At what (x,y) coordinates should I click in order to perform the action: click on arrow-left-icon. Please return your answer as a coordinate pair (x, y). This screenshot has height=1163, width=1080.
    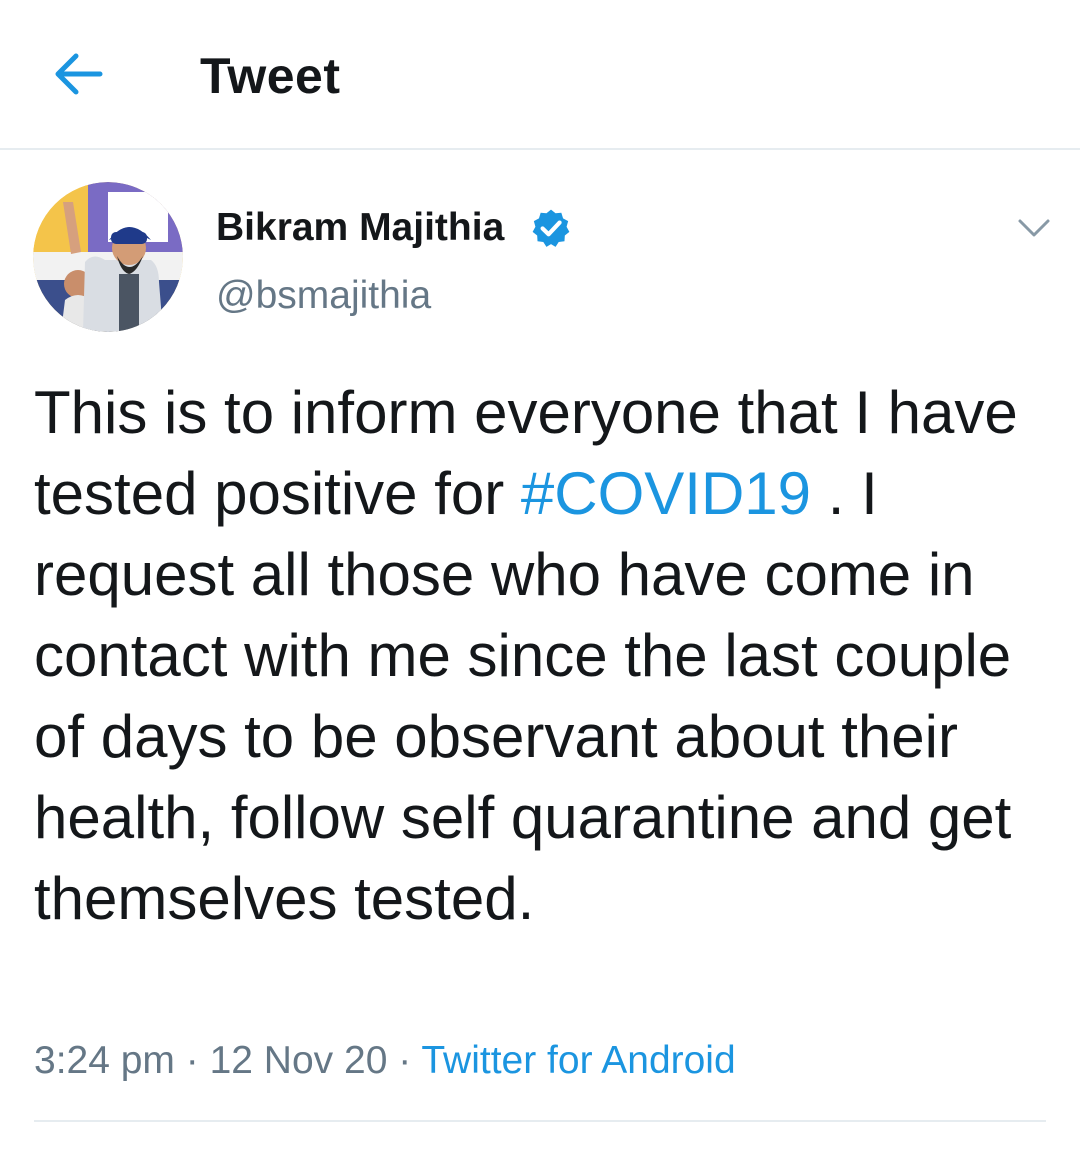
    Looking at the image, I should click on (79, 74).